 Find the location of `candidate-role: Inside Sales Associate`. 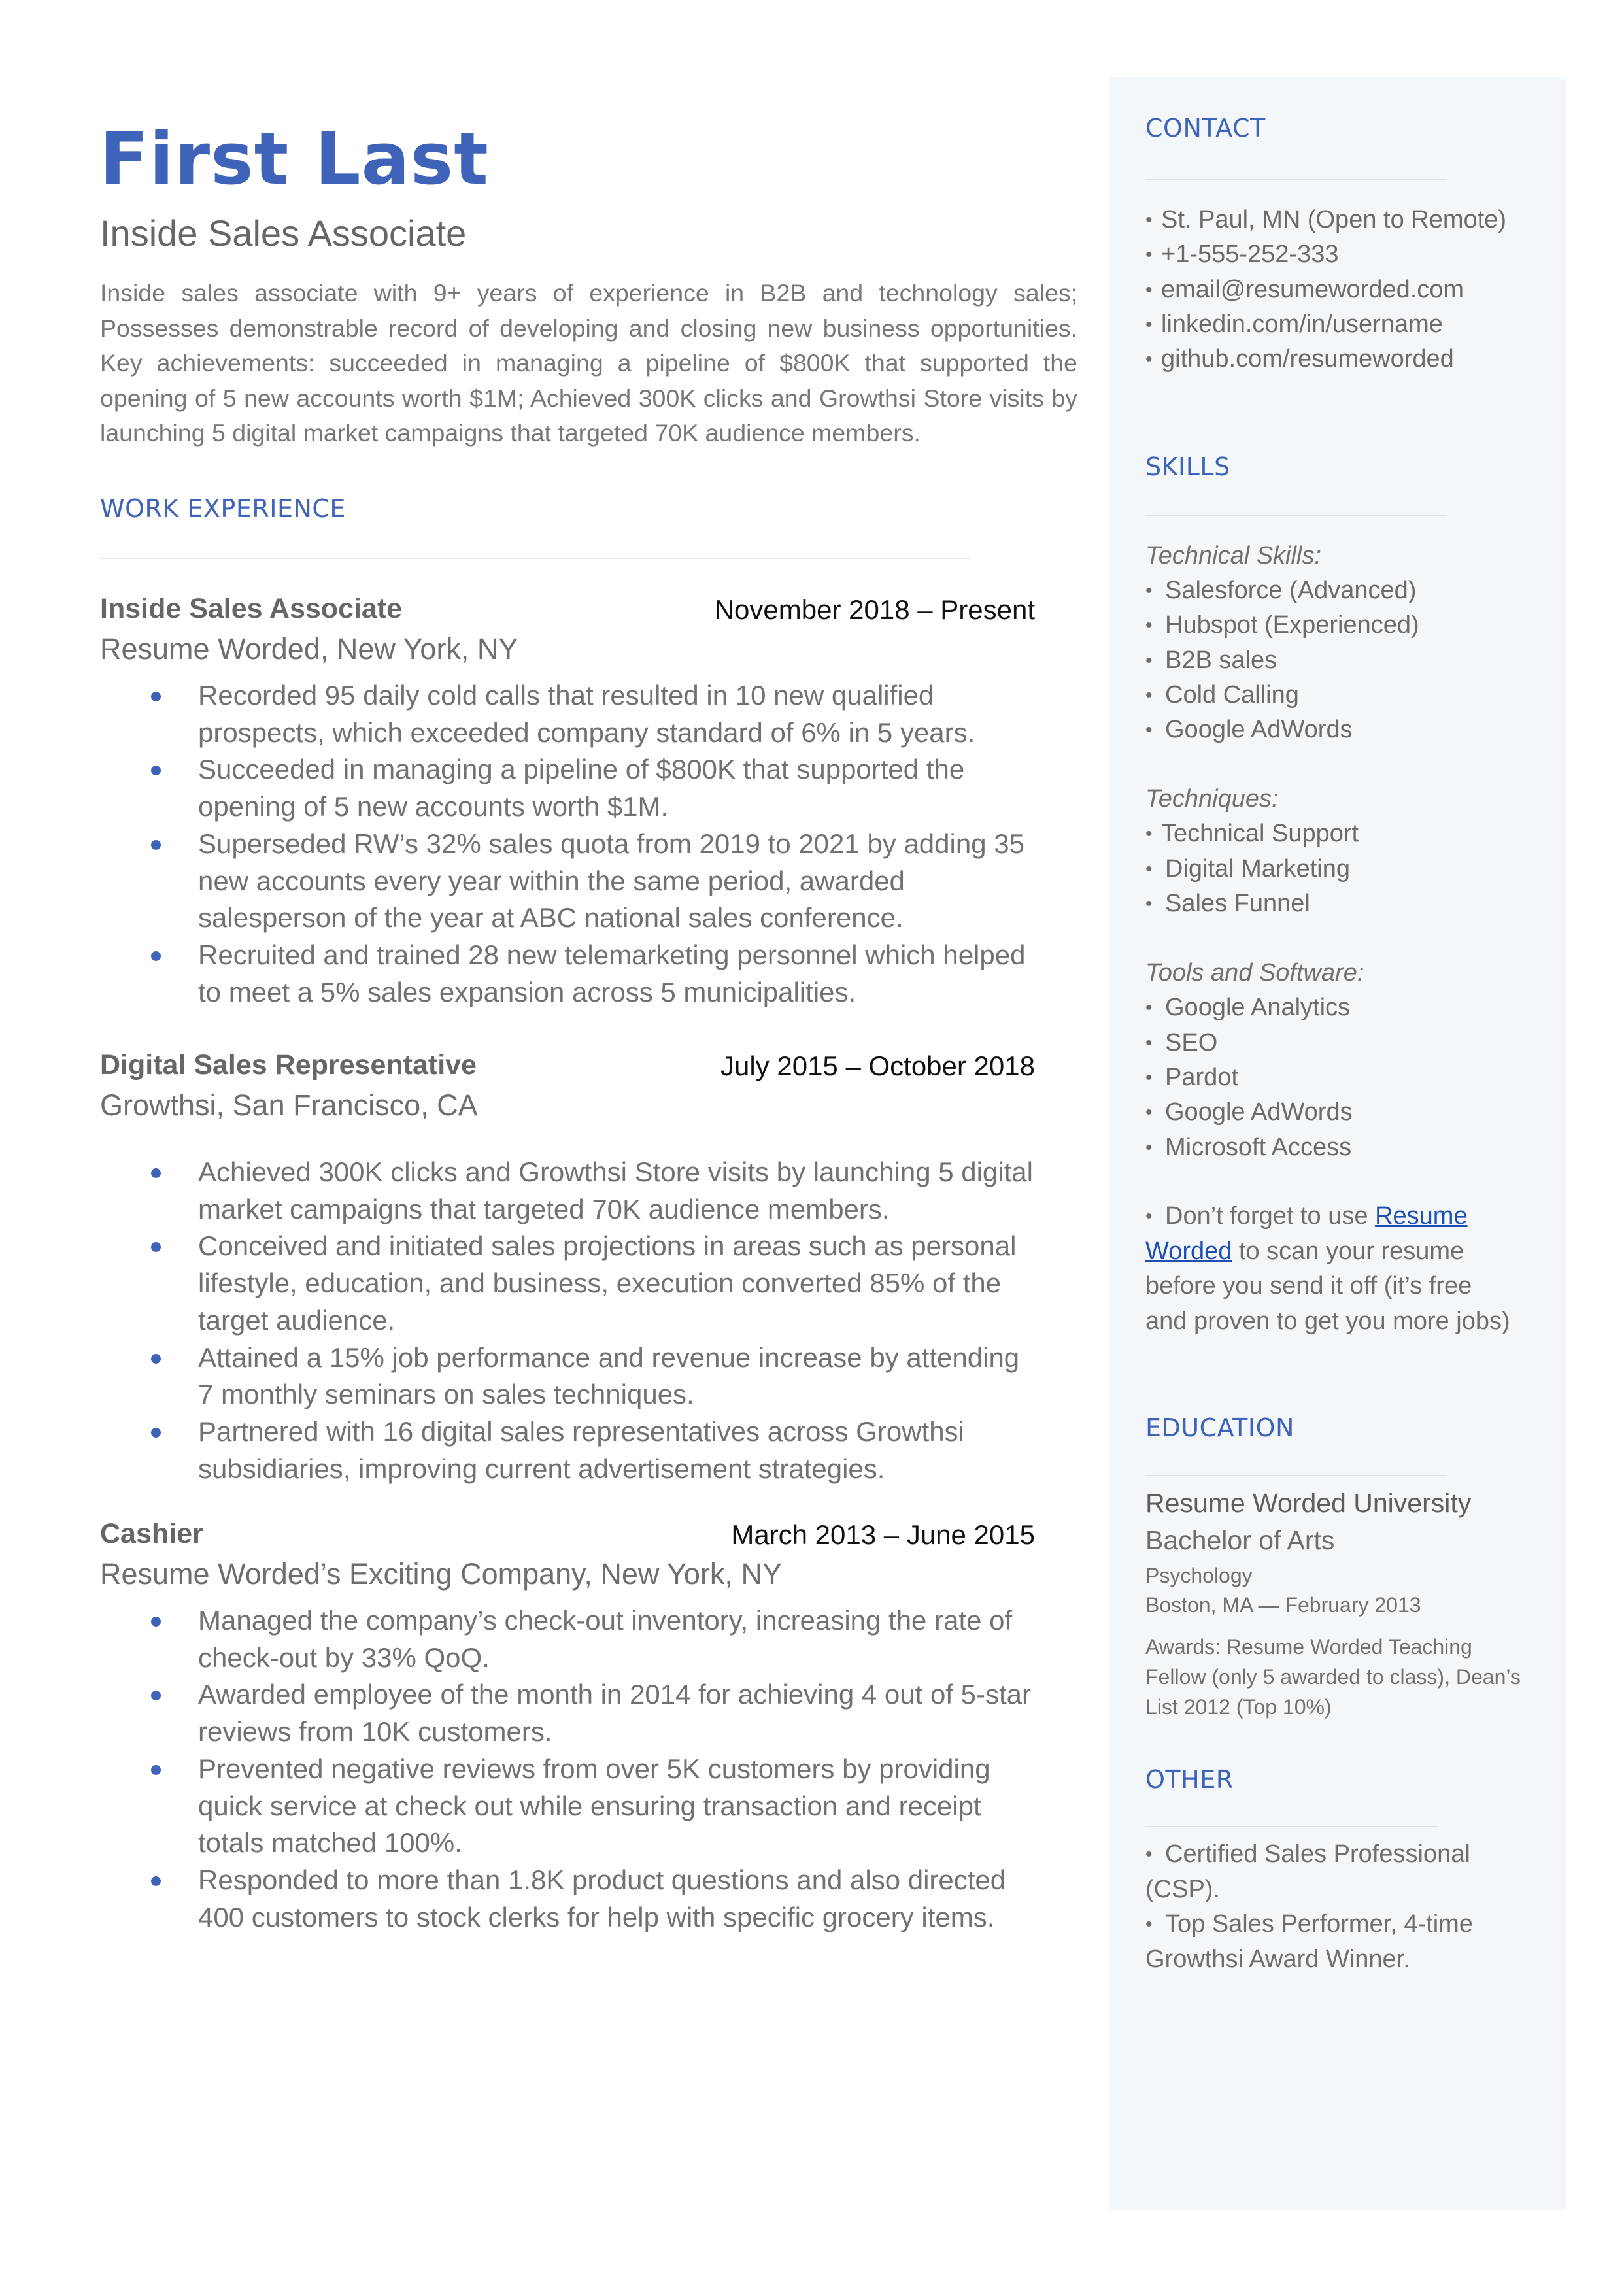

candidate-role: Inside Sales Associate is located at coordinates (283, 233).